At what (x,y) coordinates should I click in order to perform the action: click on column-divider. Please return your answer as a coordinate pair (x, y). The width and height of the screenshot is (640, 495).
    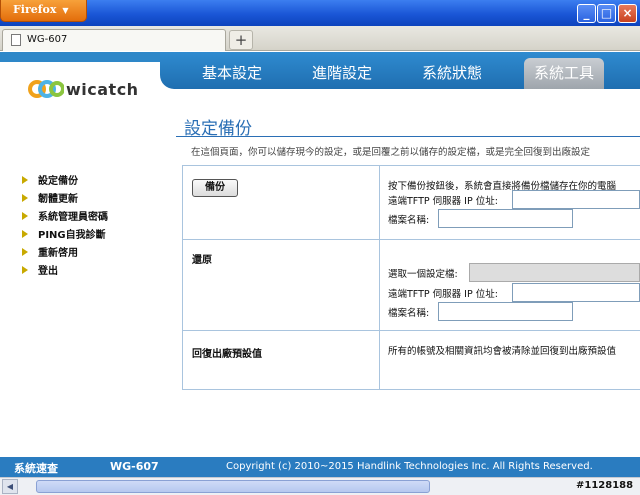
    Looking at the image, I should click on (379, 277).